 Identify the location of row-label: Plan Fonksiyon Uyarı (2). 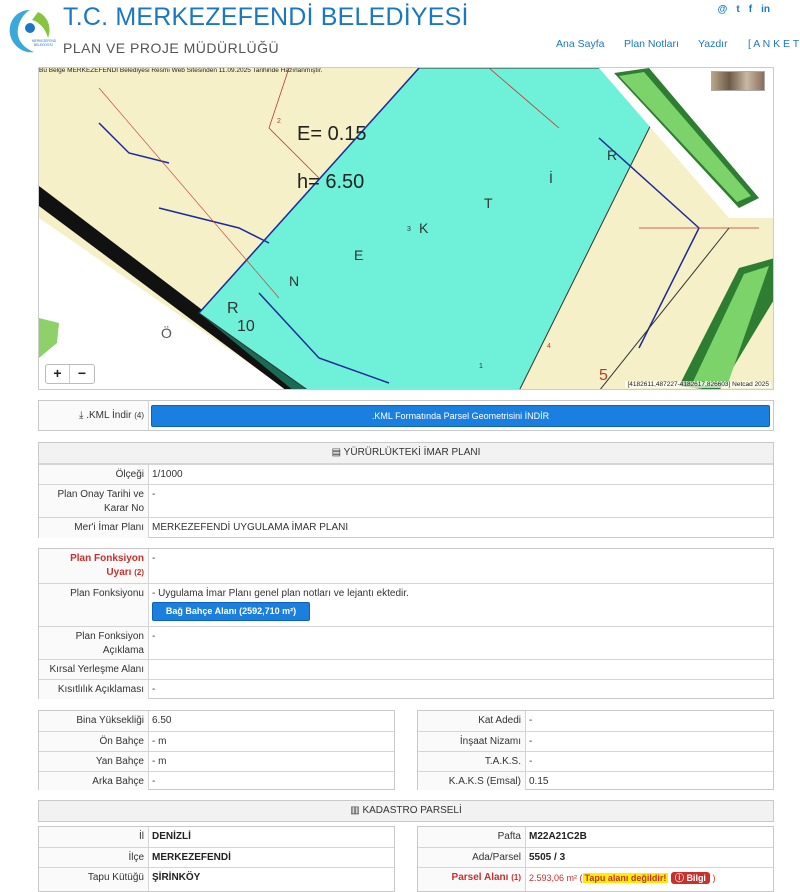
(94, 566).